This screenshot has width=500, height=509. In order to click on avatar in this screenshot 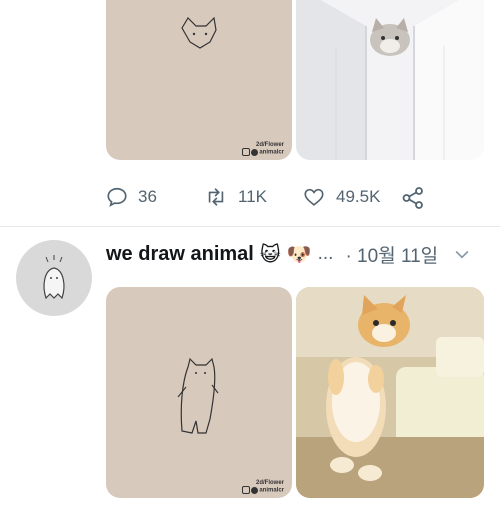, I will do `click(54, 278)`.